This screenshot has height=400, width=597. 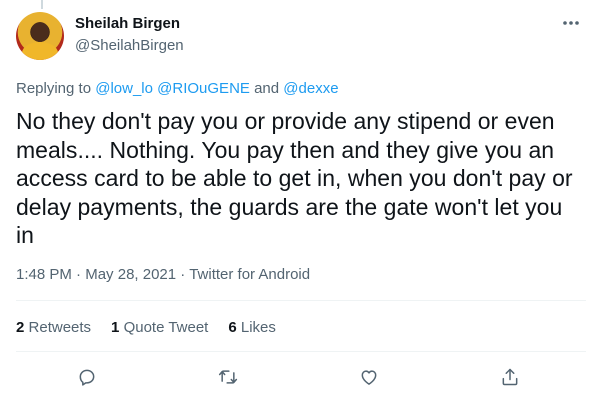 I want to click on mention-link: @low_lo, so click(x=124, y=88).